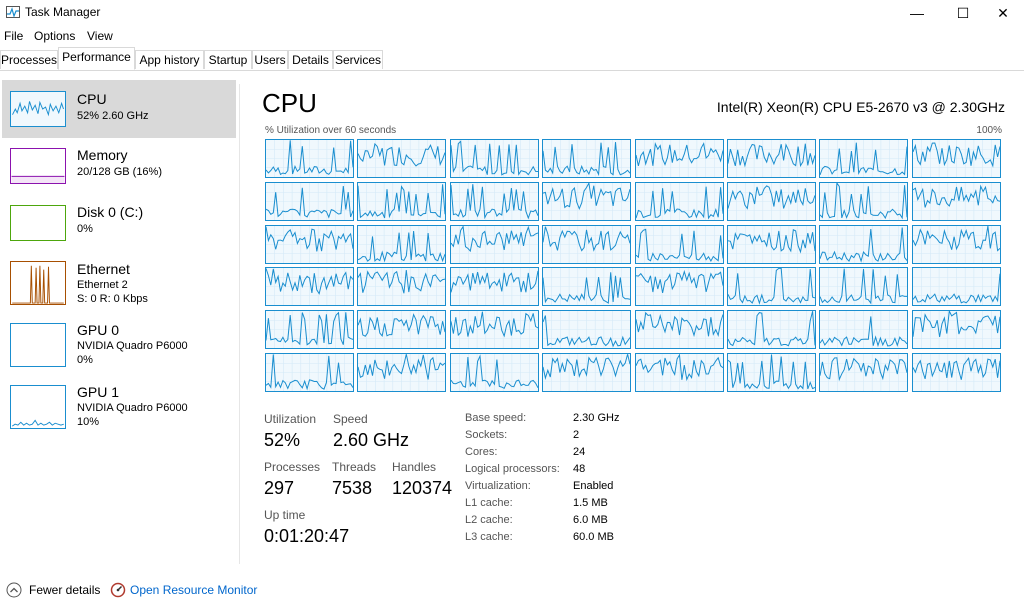  Describe the element at coordinates (352, 488) in the screenshot. I see `threads-value: 7538` at that location.